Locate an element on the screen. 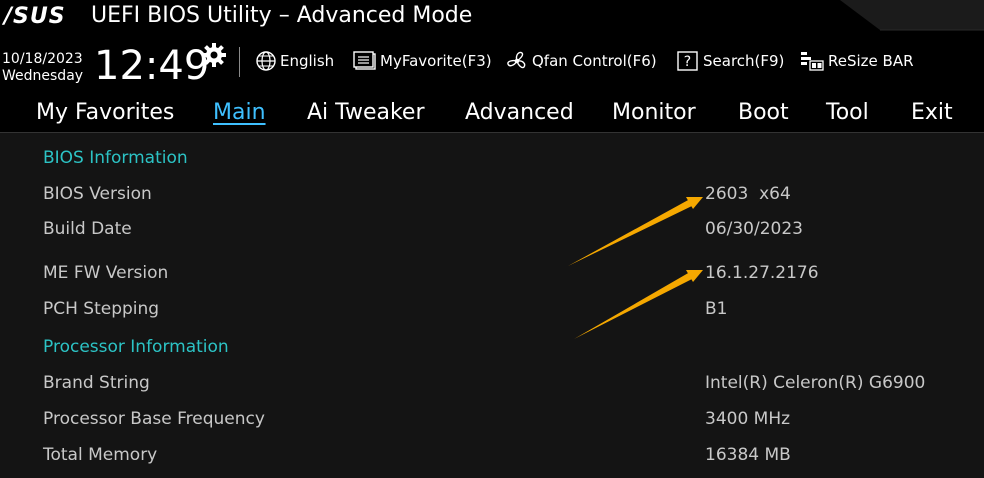 The height and width of the screenshot is (478, 984). processor-base-frequency-value: 3400 MHz is located at coordinates (748, 419).